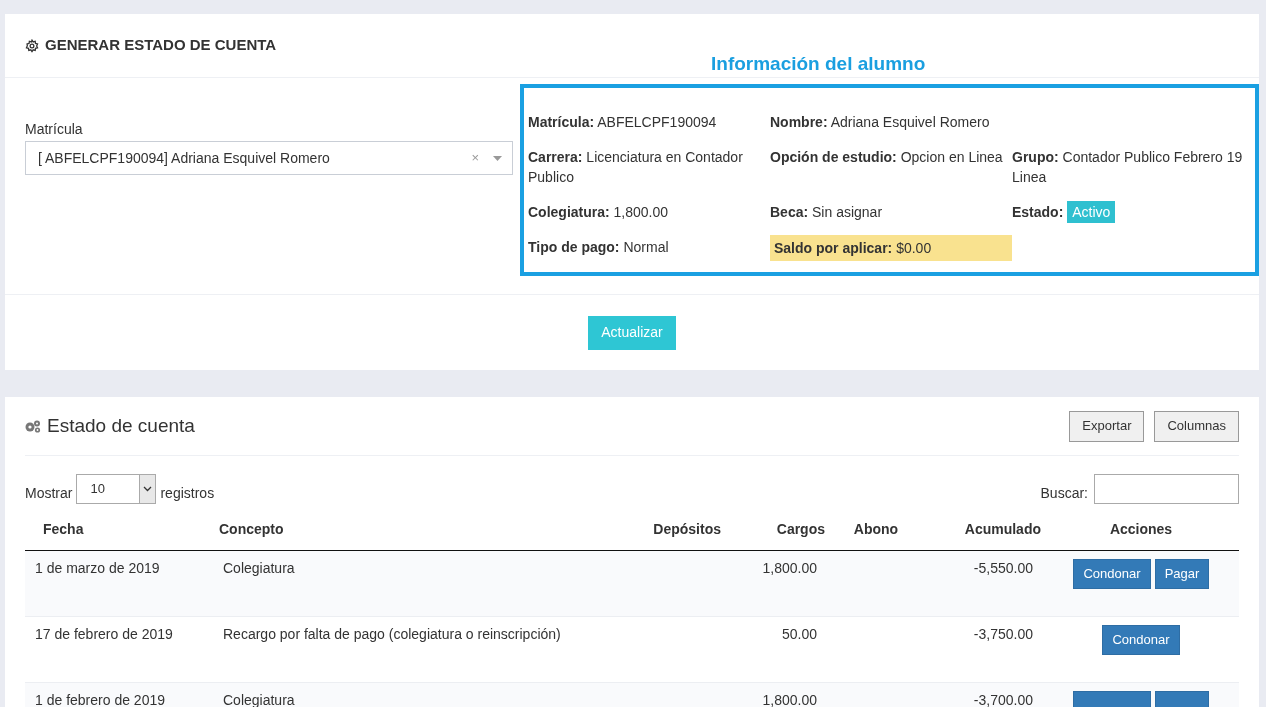  Describe the element at coordinates (1064, 493) in the screenshot. I see `field-label: Buscar:` at that location.